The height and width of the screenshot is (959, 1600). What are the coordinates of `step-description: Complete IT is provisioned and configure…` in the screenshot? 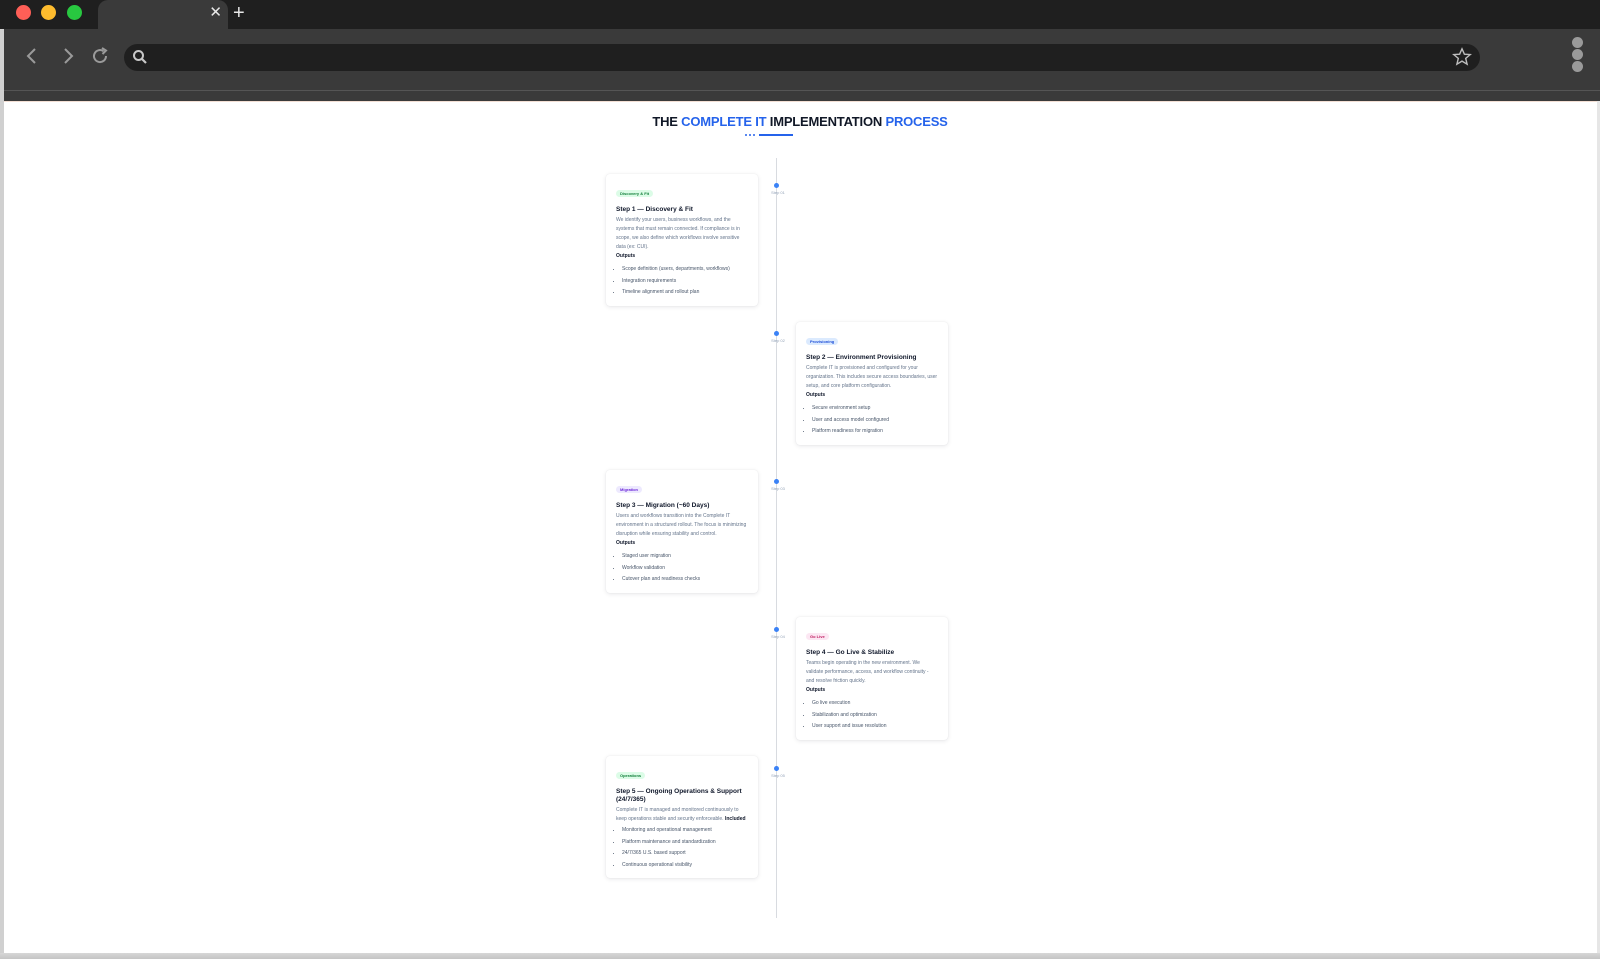 It's located at (872, 377).